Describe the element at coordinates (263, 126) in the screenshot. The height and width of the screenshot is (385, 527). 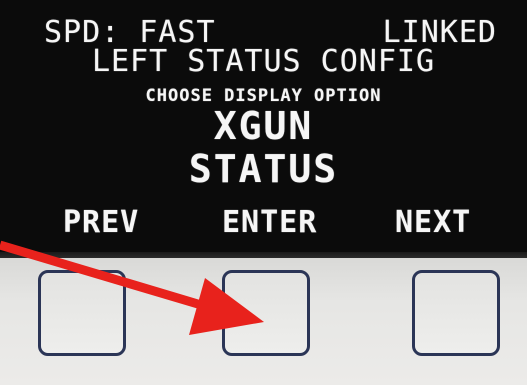
I see `selected-option-line1: XGUN` at that location.